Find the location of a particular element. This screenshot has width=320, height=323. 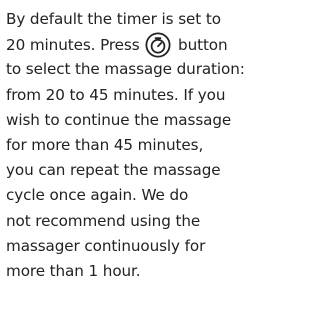

instructions-line: cycle once again. We do is located at coordinates (97, 195).